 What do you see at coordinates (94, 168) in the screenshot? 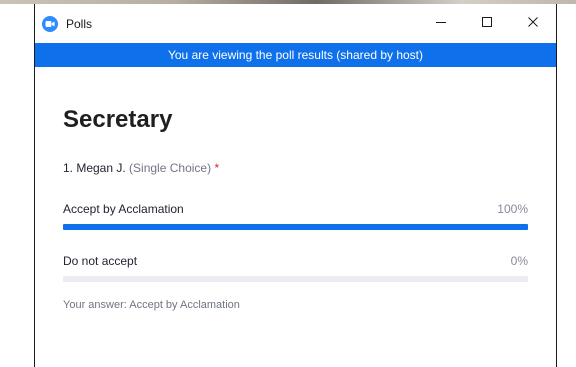
I see `question-text: 1. Megan J.` at bounding box center [94, 168].